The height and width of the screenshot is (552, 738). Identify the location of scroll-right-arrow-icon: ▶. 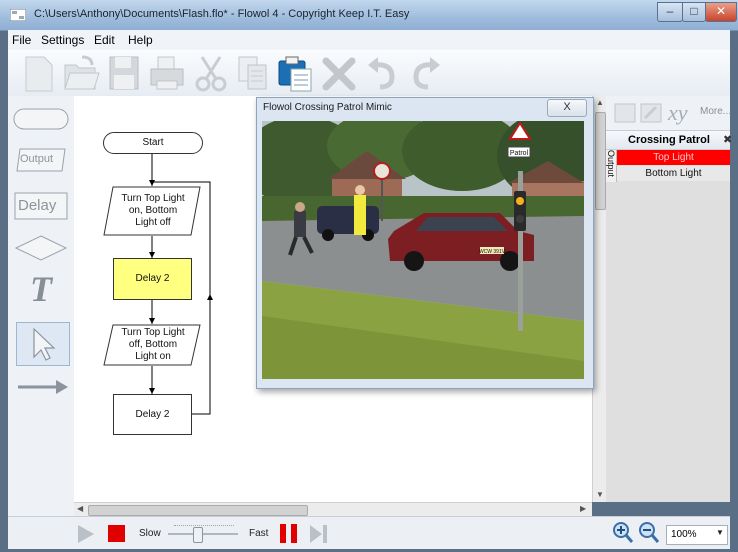
(583, 508).